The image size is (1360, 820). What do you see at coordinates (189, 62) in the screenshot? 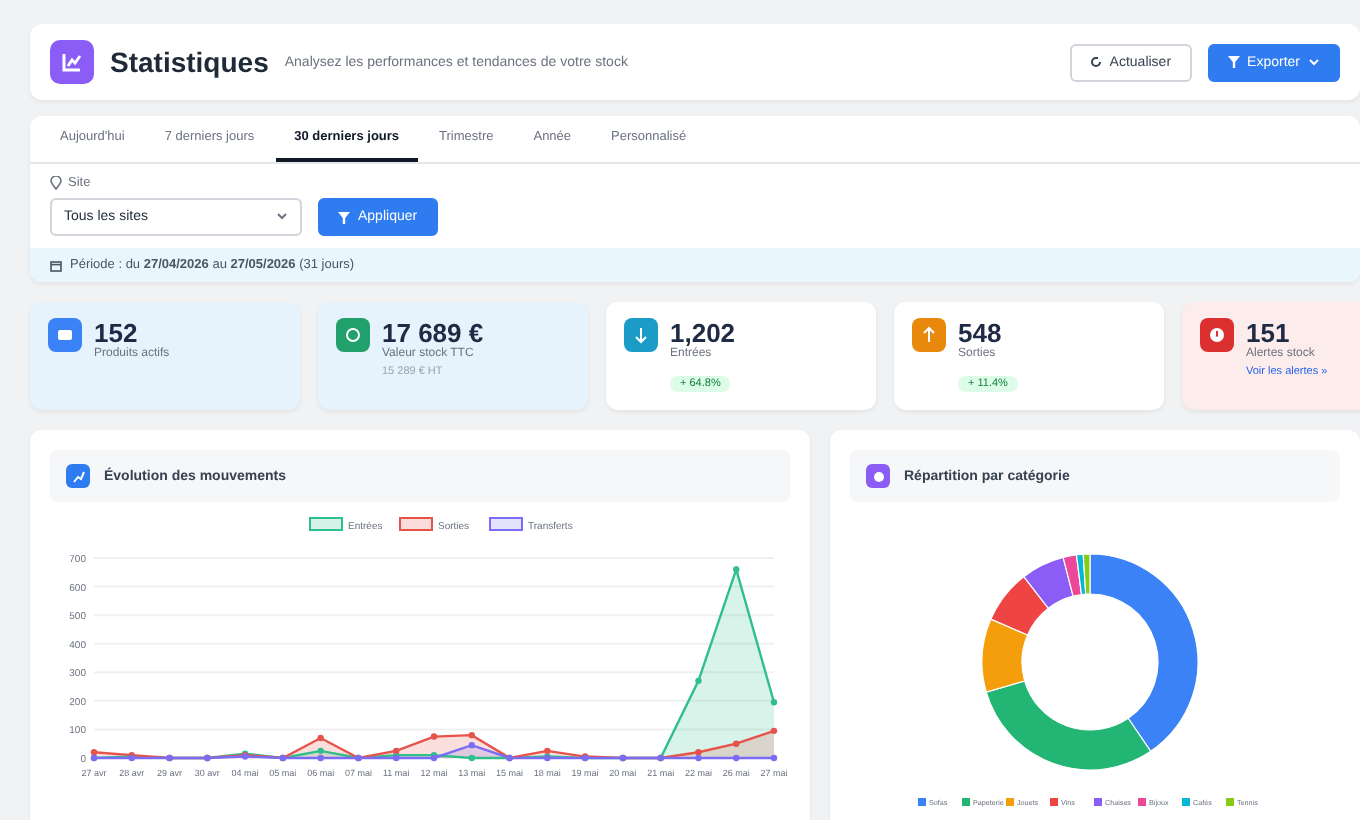
I see `page-title: Statistiques` at bounding box center [189, 62].